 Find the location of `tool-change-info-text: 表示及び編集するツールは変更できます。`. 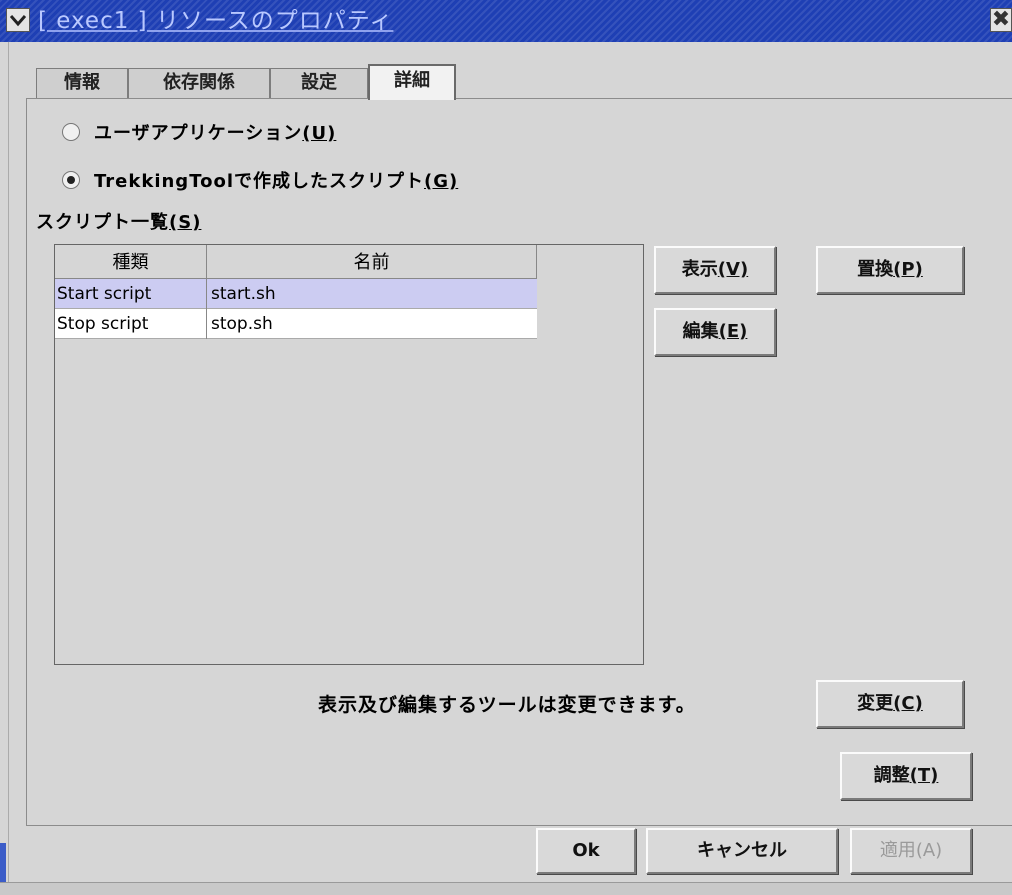

tool-change-info-text: 表示及び編集するツールは変更できます。 is located at coordinates (507, 705).